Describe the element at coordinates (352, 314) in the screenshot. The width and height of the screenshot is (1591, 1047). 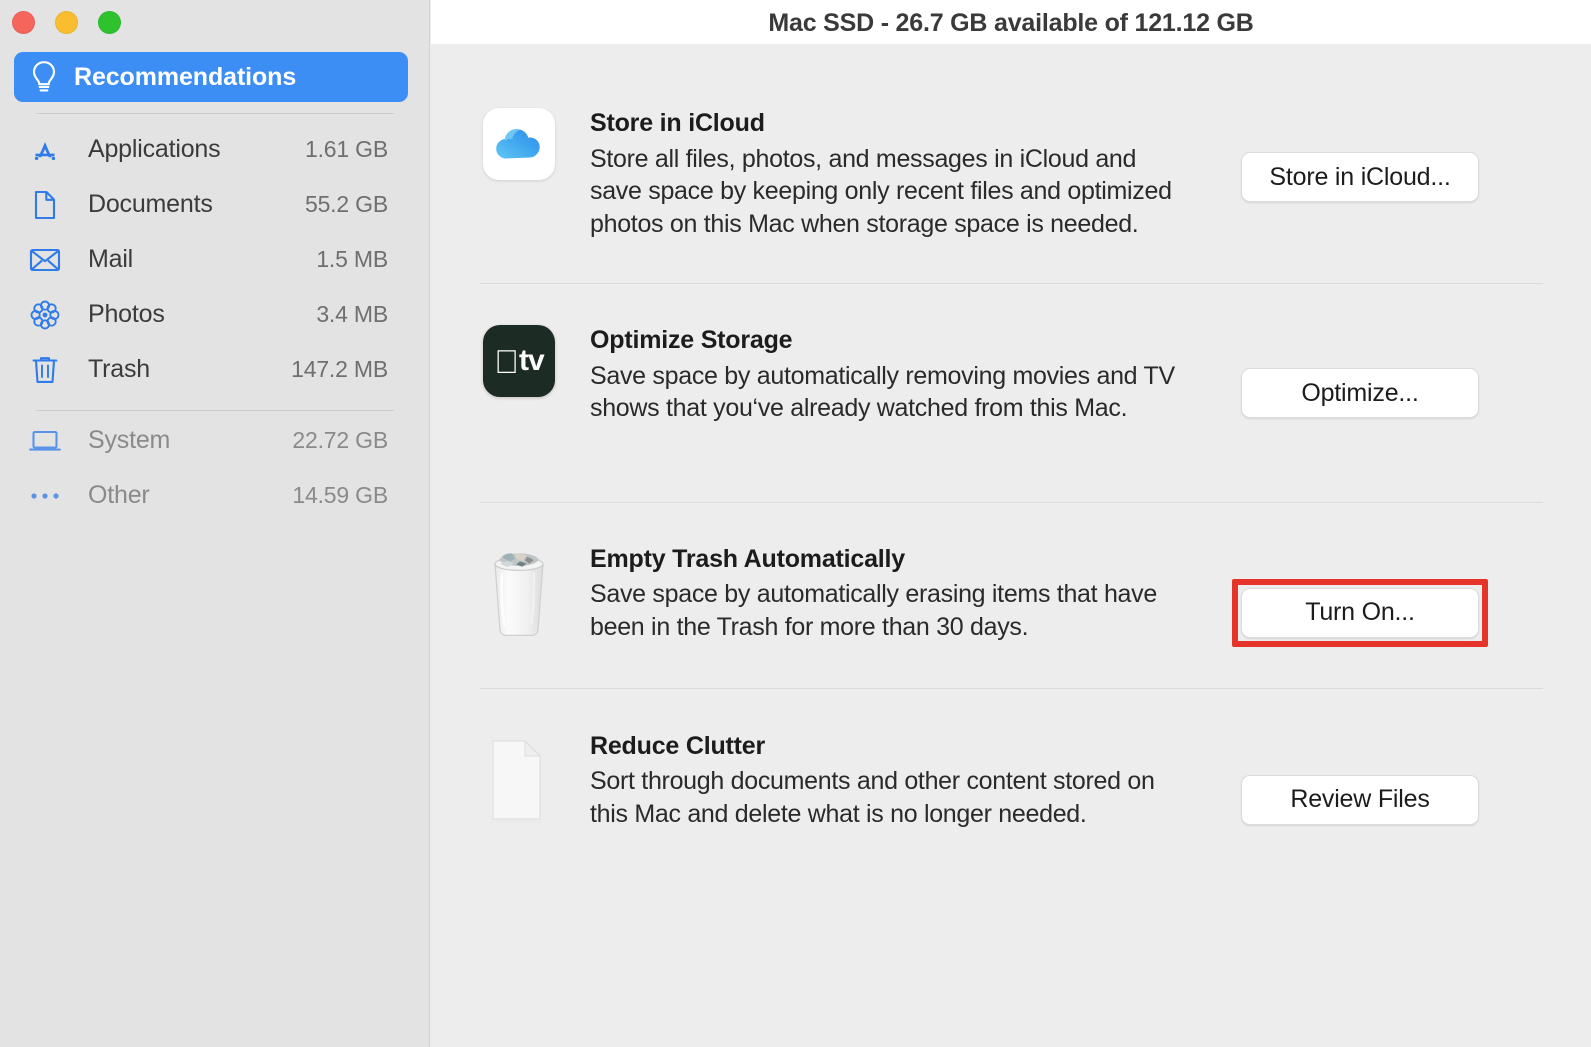
I see `sidebar-item-size: 3.4 MB` at that location.